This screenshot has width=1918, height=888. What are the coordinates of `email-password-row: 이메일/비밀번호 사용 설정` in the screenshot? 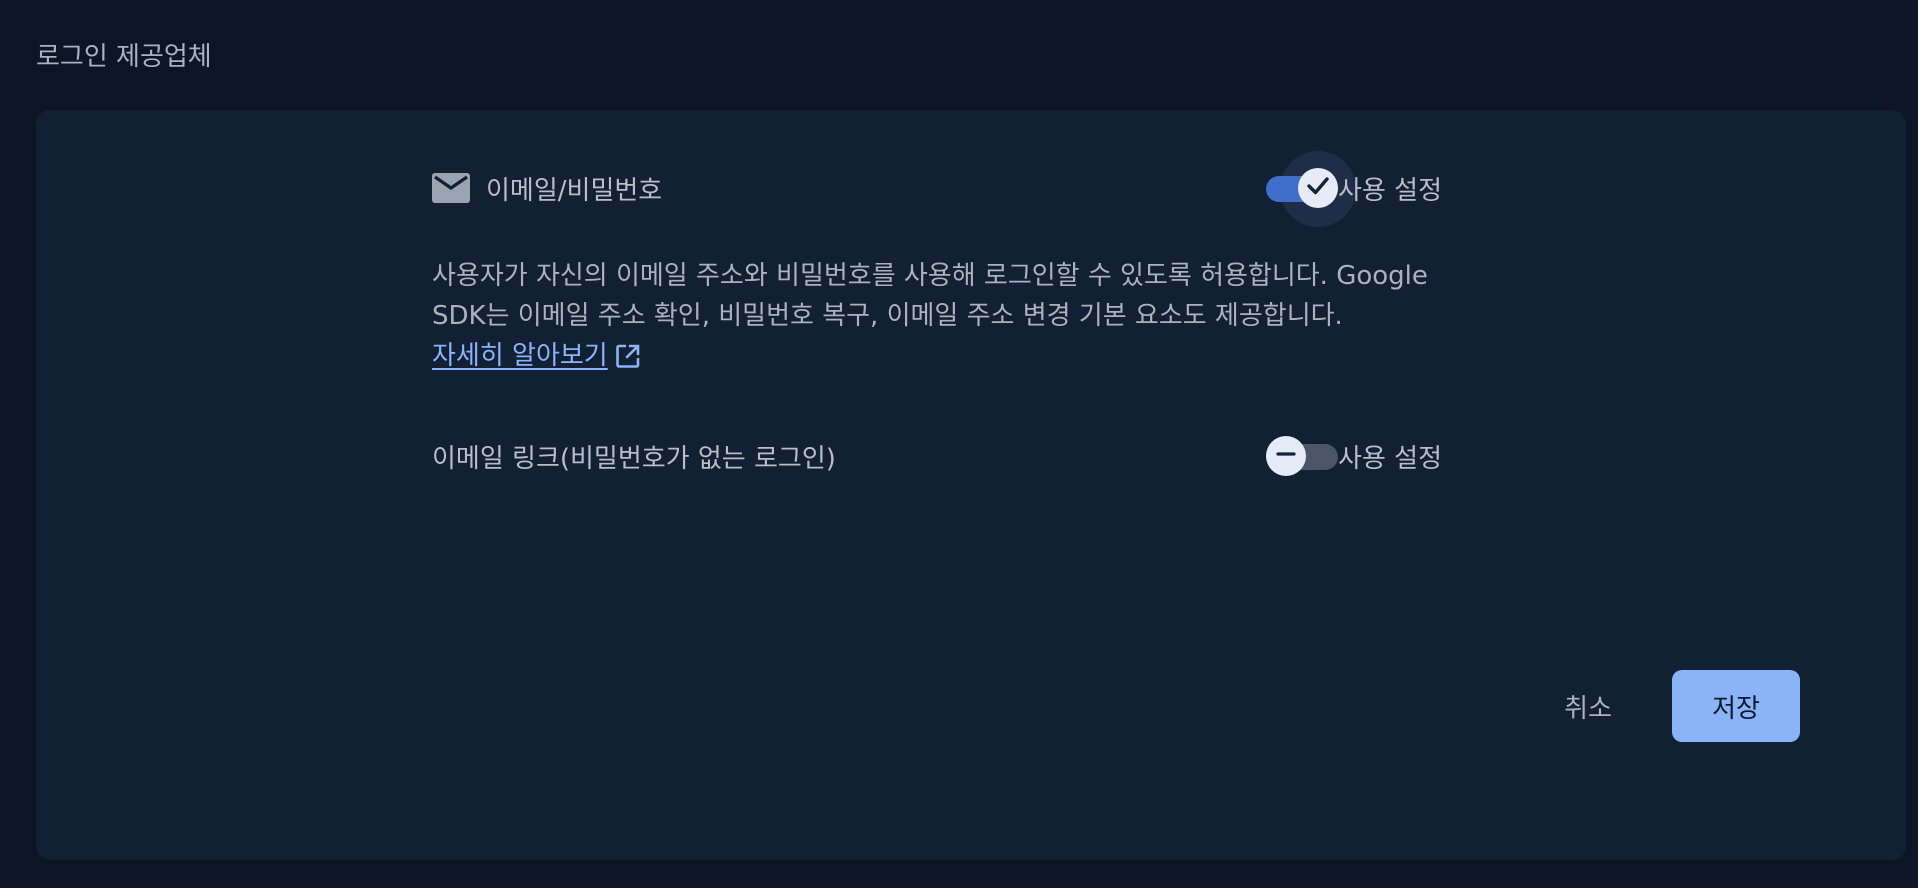 It's located at (937, 189).